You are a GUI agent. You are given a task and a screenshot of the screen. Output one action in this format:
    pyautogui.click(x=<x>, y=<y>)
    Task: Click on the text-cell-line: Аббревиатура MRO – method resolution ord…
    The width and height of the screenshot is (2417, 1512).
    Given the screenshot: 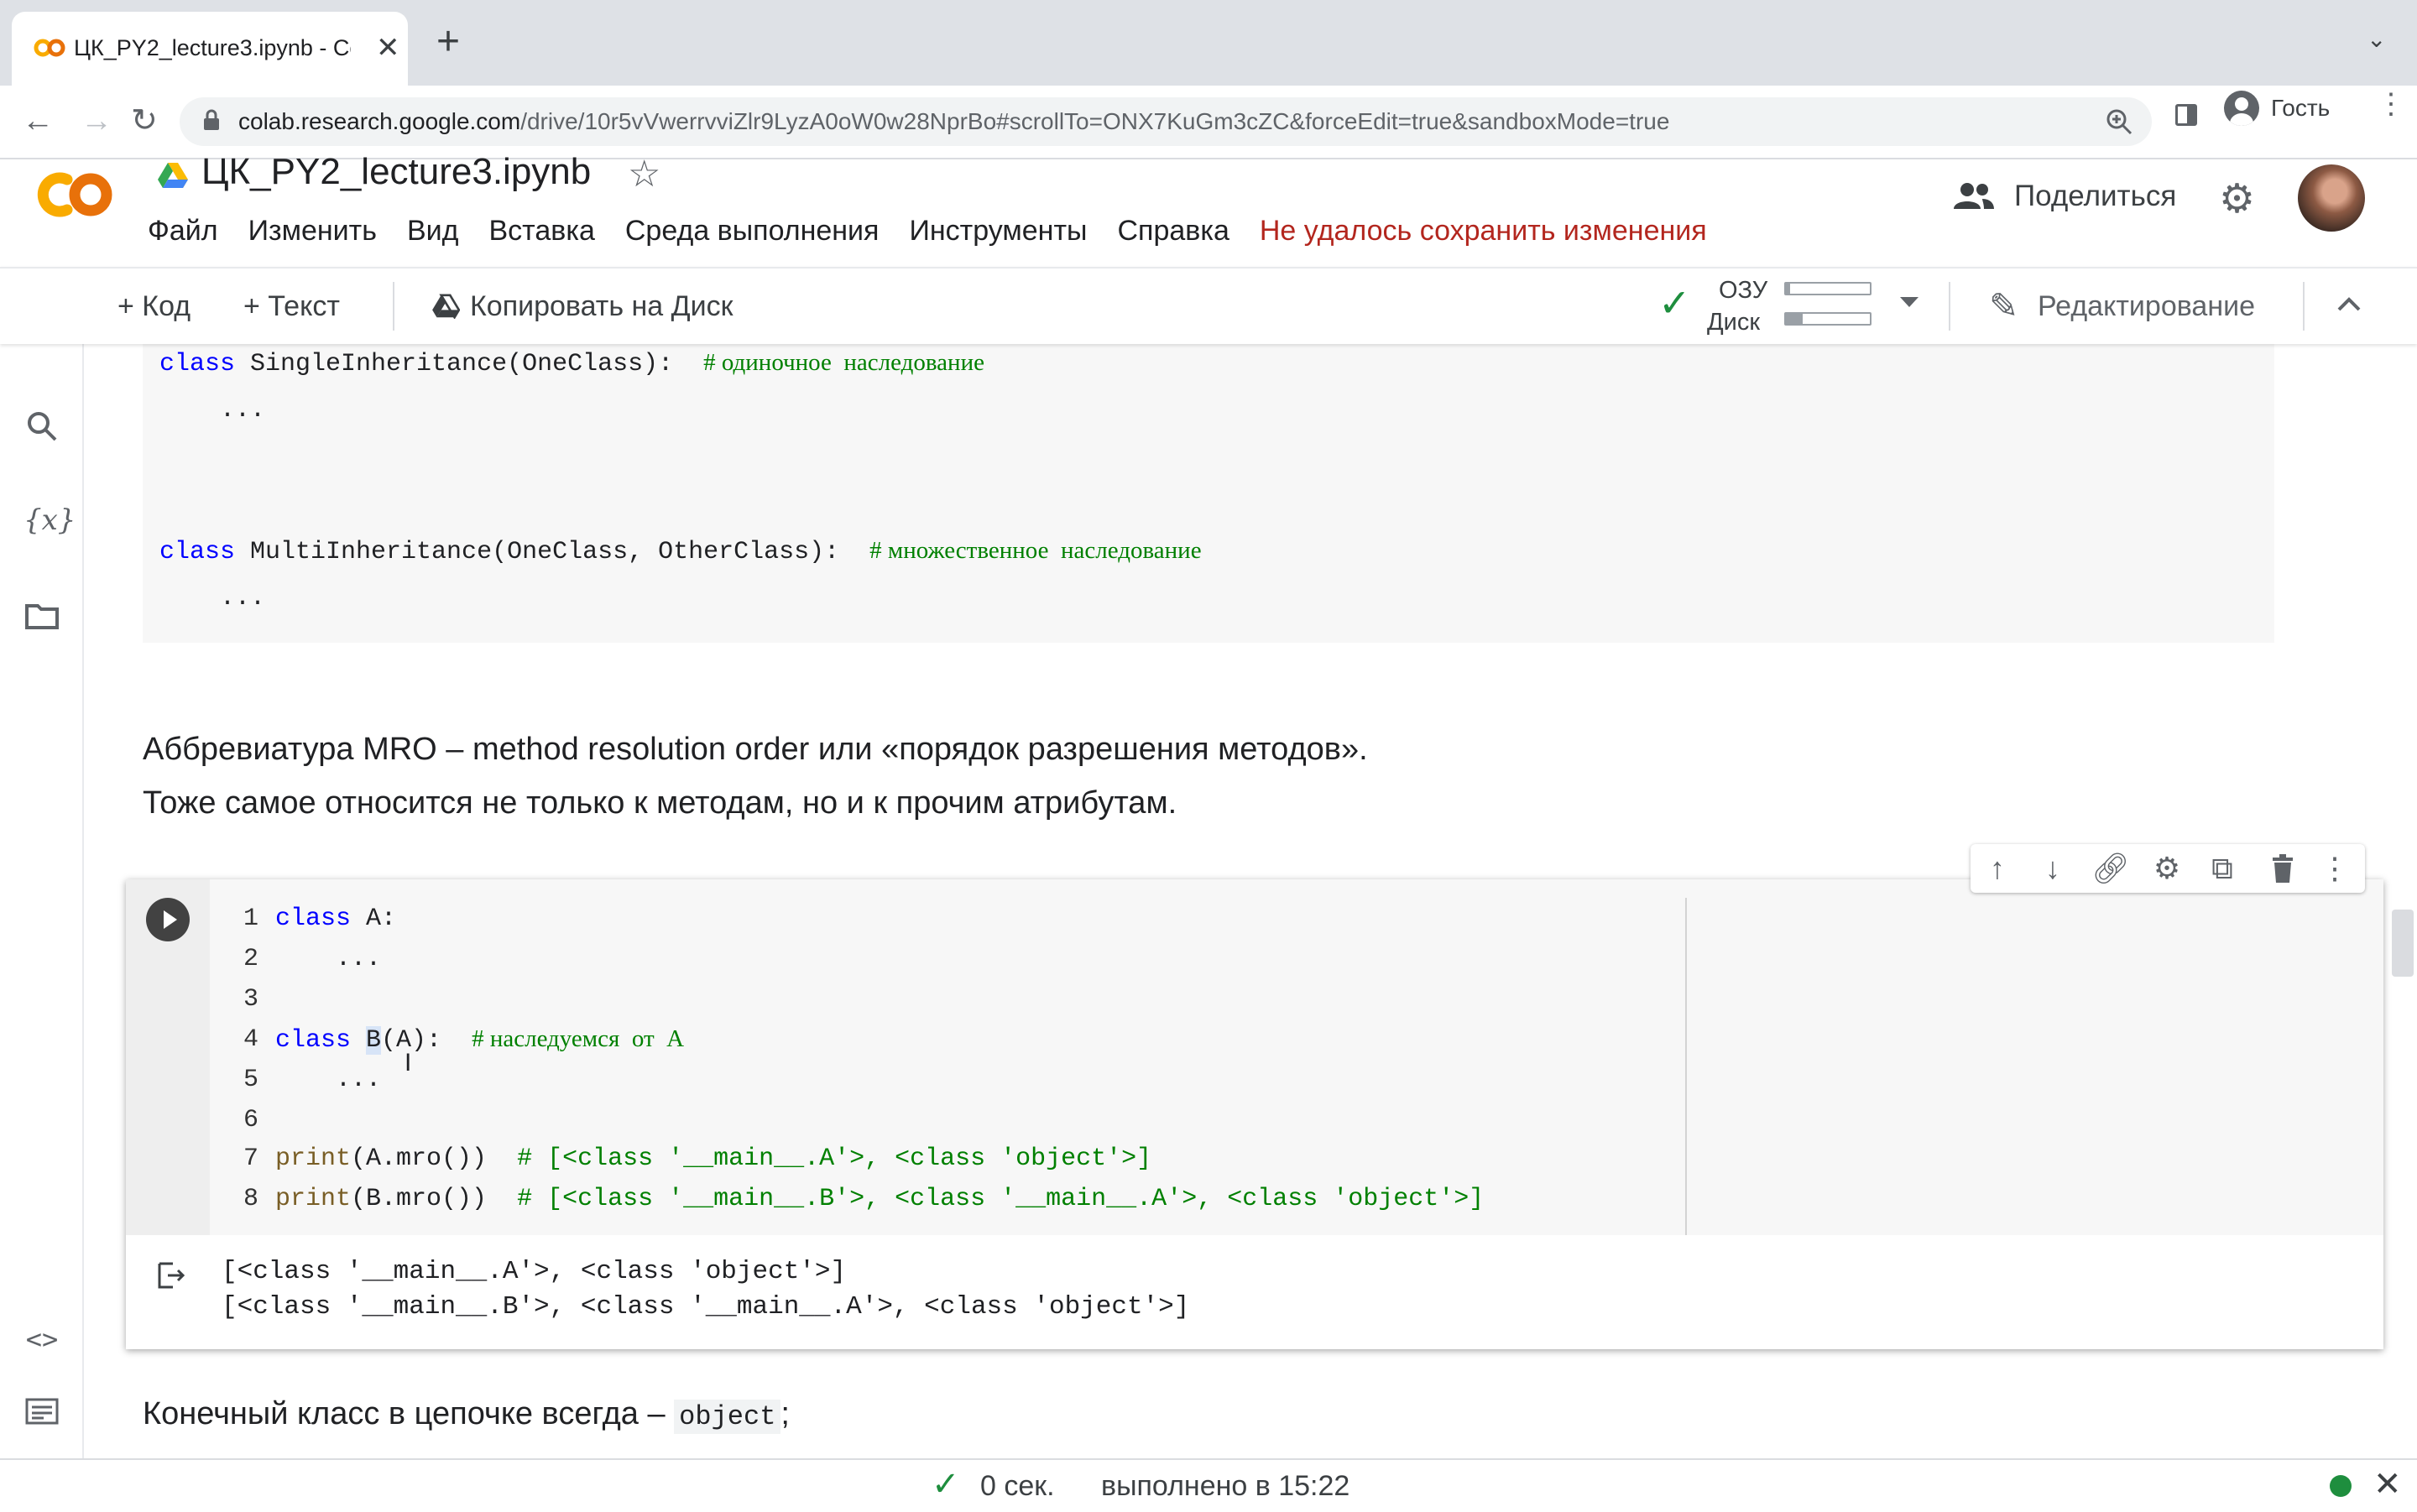 What is the action you would take?
    pyautogui.click(x=755, y=750)
    